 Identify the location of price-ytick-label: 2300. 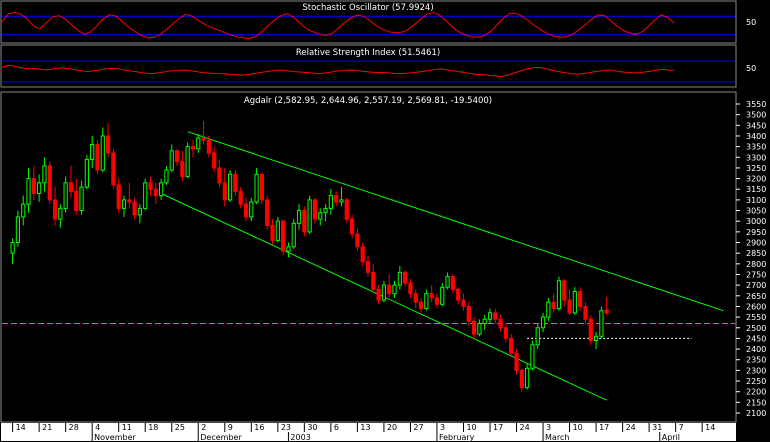
(756, 370).